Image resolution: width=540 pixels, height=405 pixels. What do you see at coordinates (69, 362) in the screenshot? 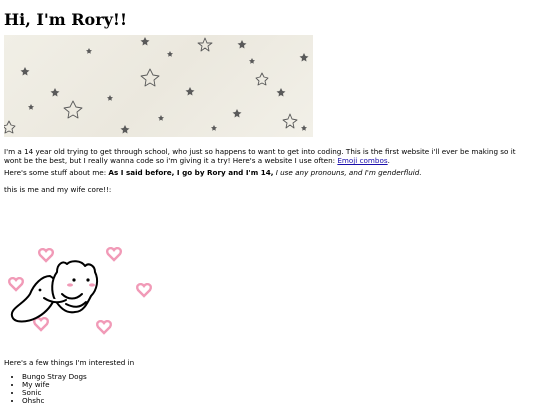
I see `interests-heading: Here's a few things I'm interested in` at bounding box center [69, 362].